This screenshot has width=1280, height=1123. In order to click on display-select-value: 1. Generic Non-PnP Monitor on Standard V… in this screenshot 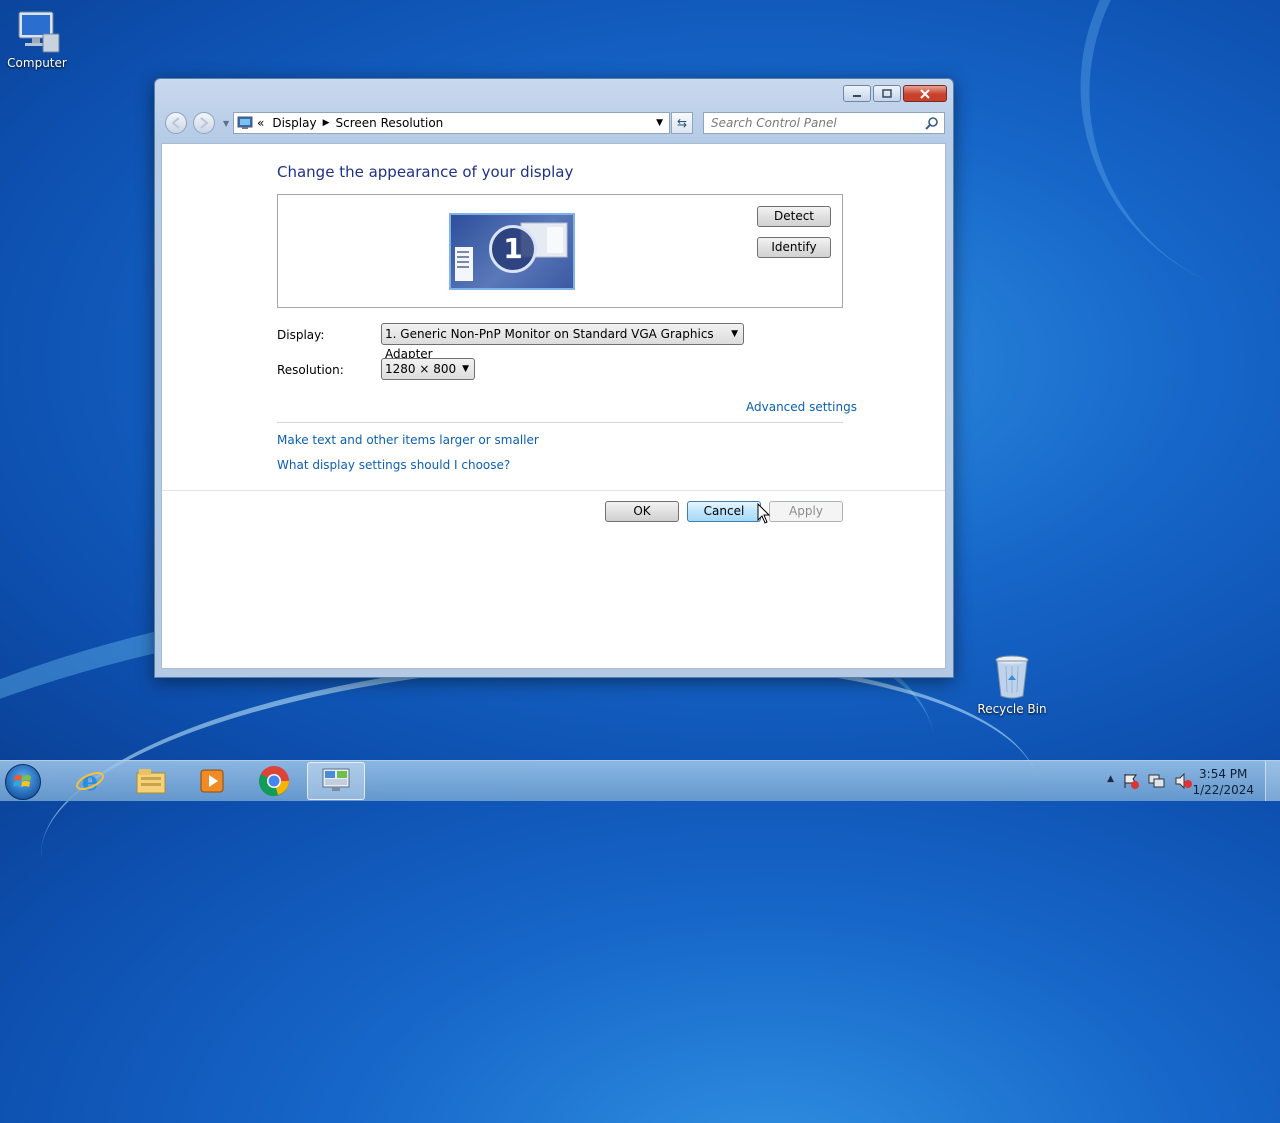, I will do `click(549, 344)`.